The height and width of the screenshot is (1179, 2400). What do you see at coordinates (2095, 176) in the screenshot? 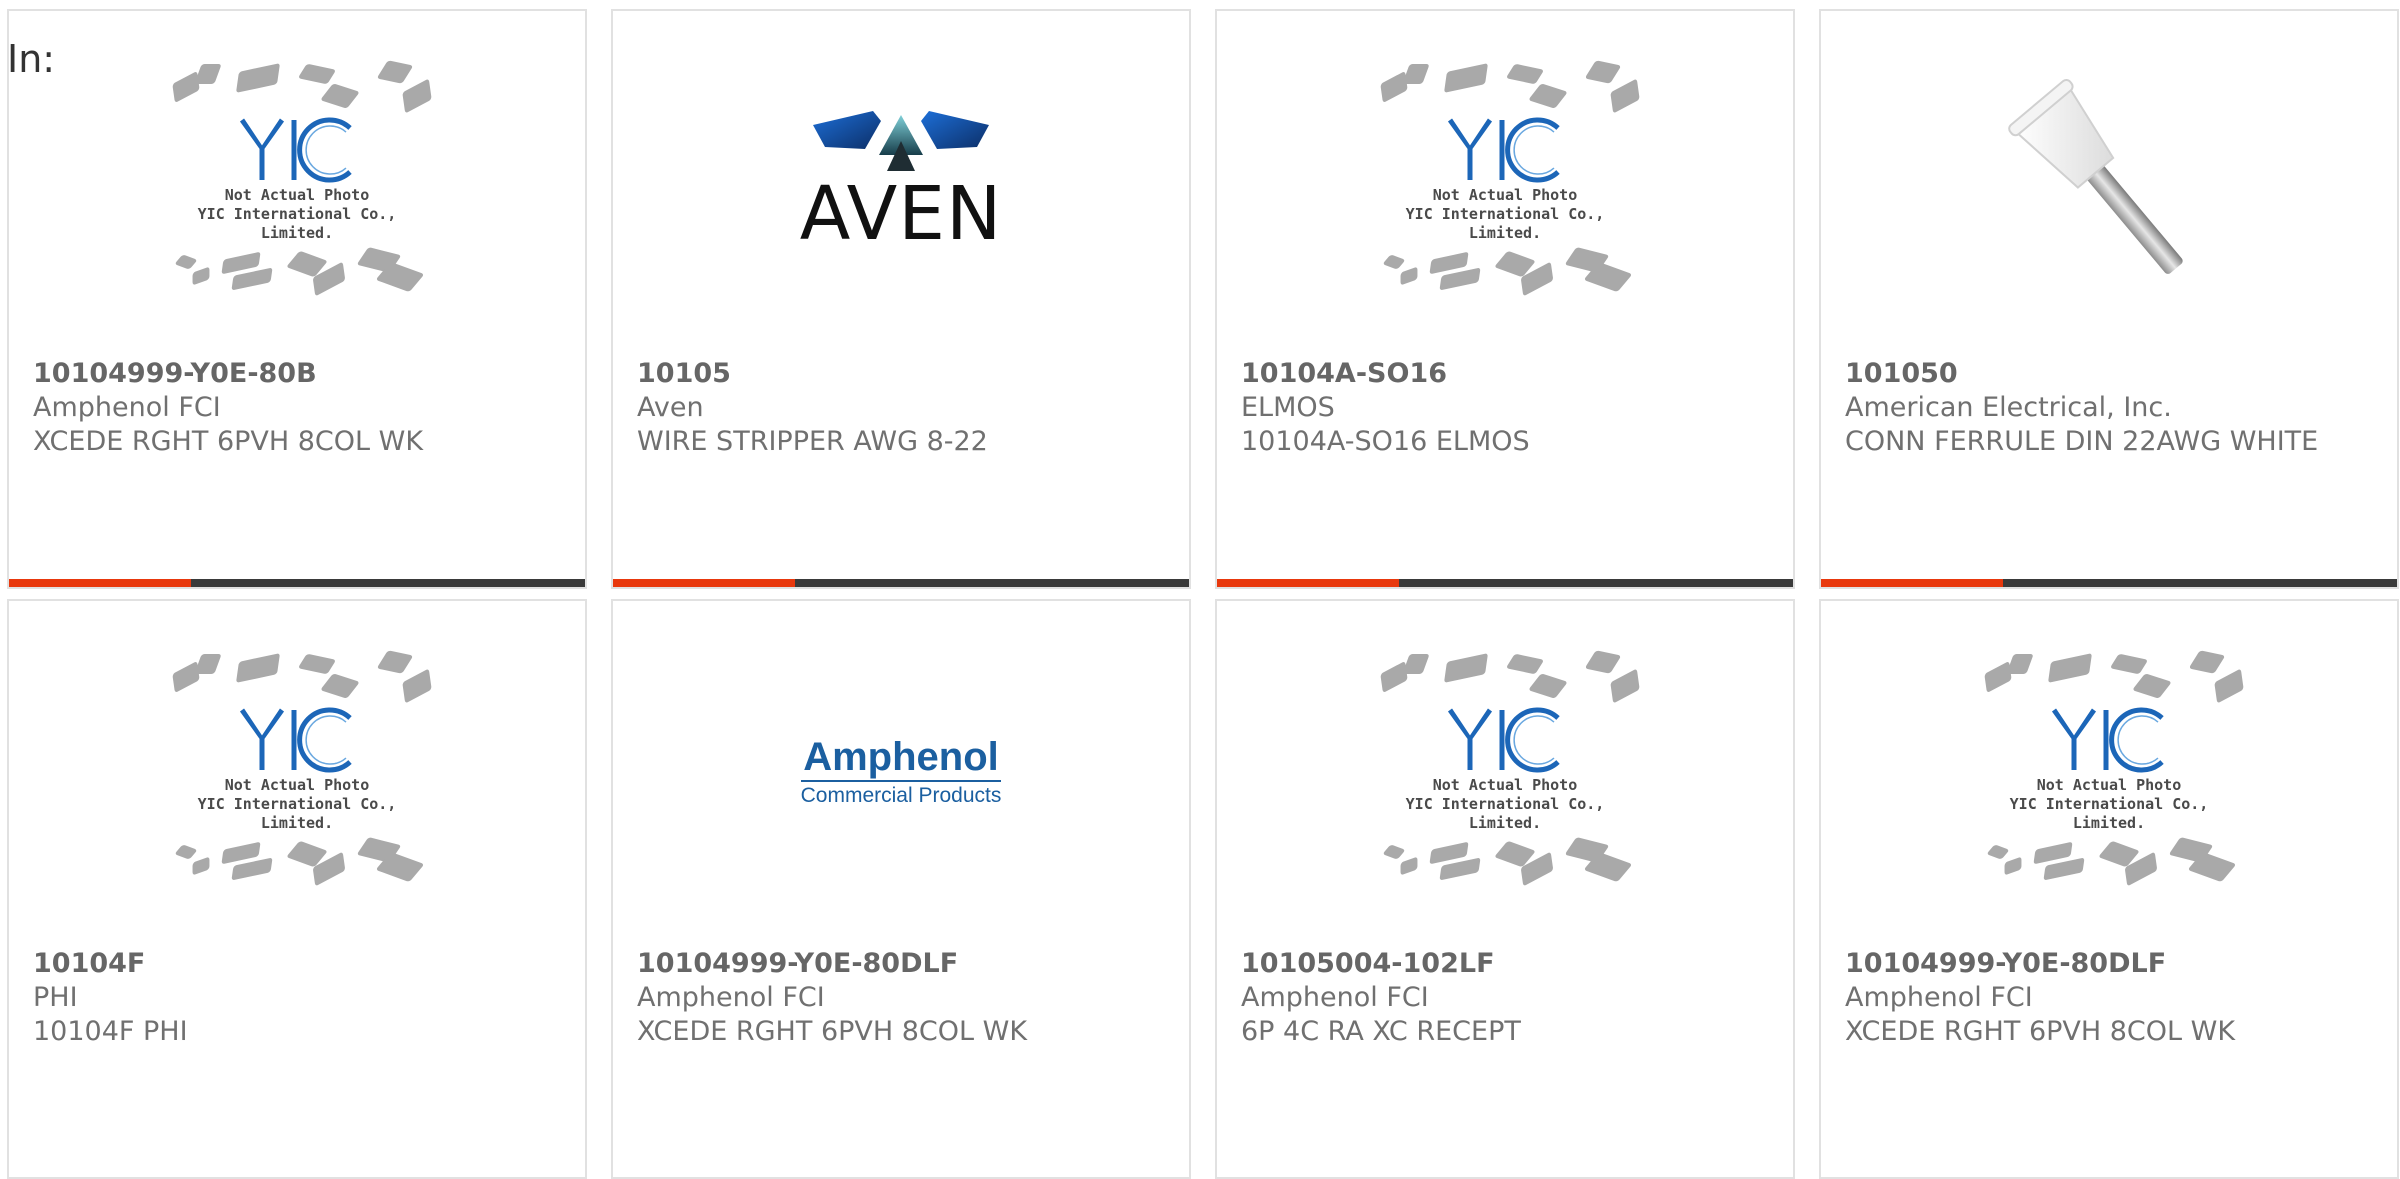
I see `ferrule-photo-icon` at bounding box center [2095, 176].